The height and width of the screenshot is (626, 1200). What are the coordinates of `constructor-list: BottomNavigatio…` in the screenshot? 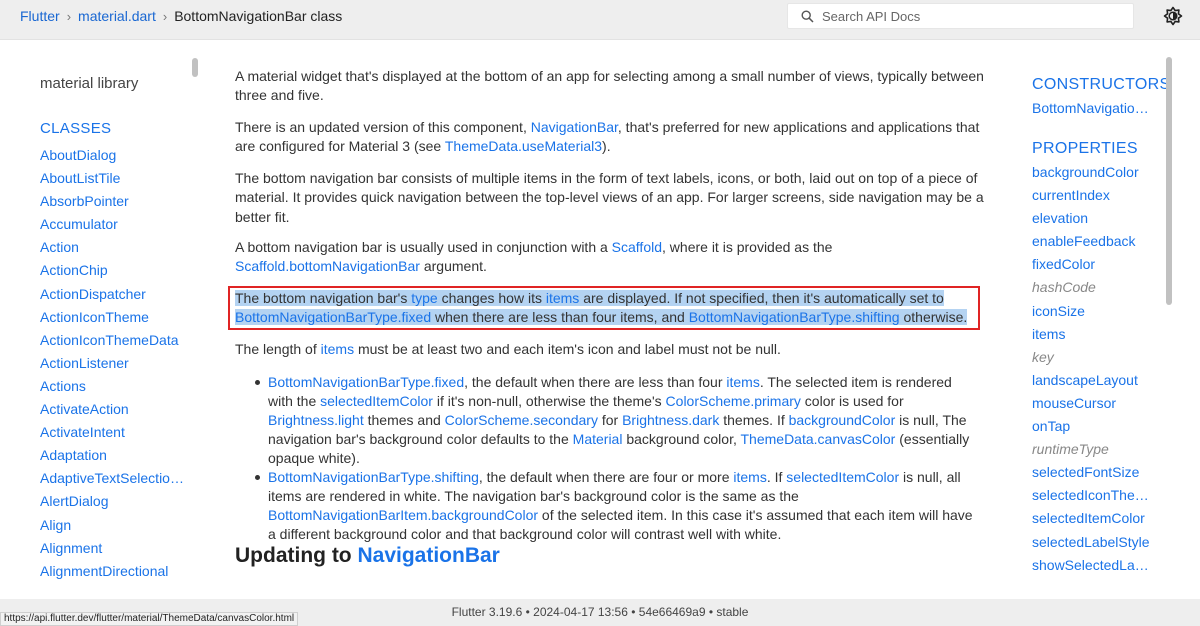 It's located at (1091, 108).